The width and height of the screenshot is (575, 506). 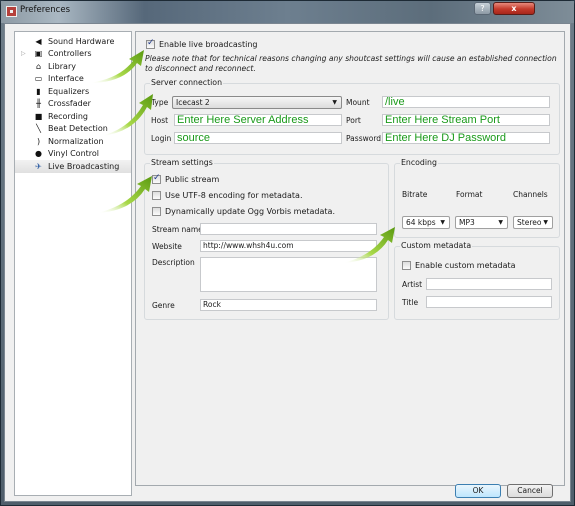 I want to click on sidebar-item-interface: ▭ Interface, so click(x=73, y=79).